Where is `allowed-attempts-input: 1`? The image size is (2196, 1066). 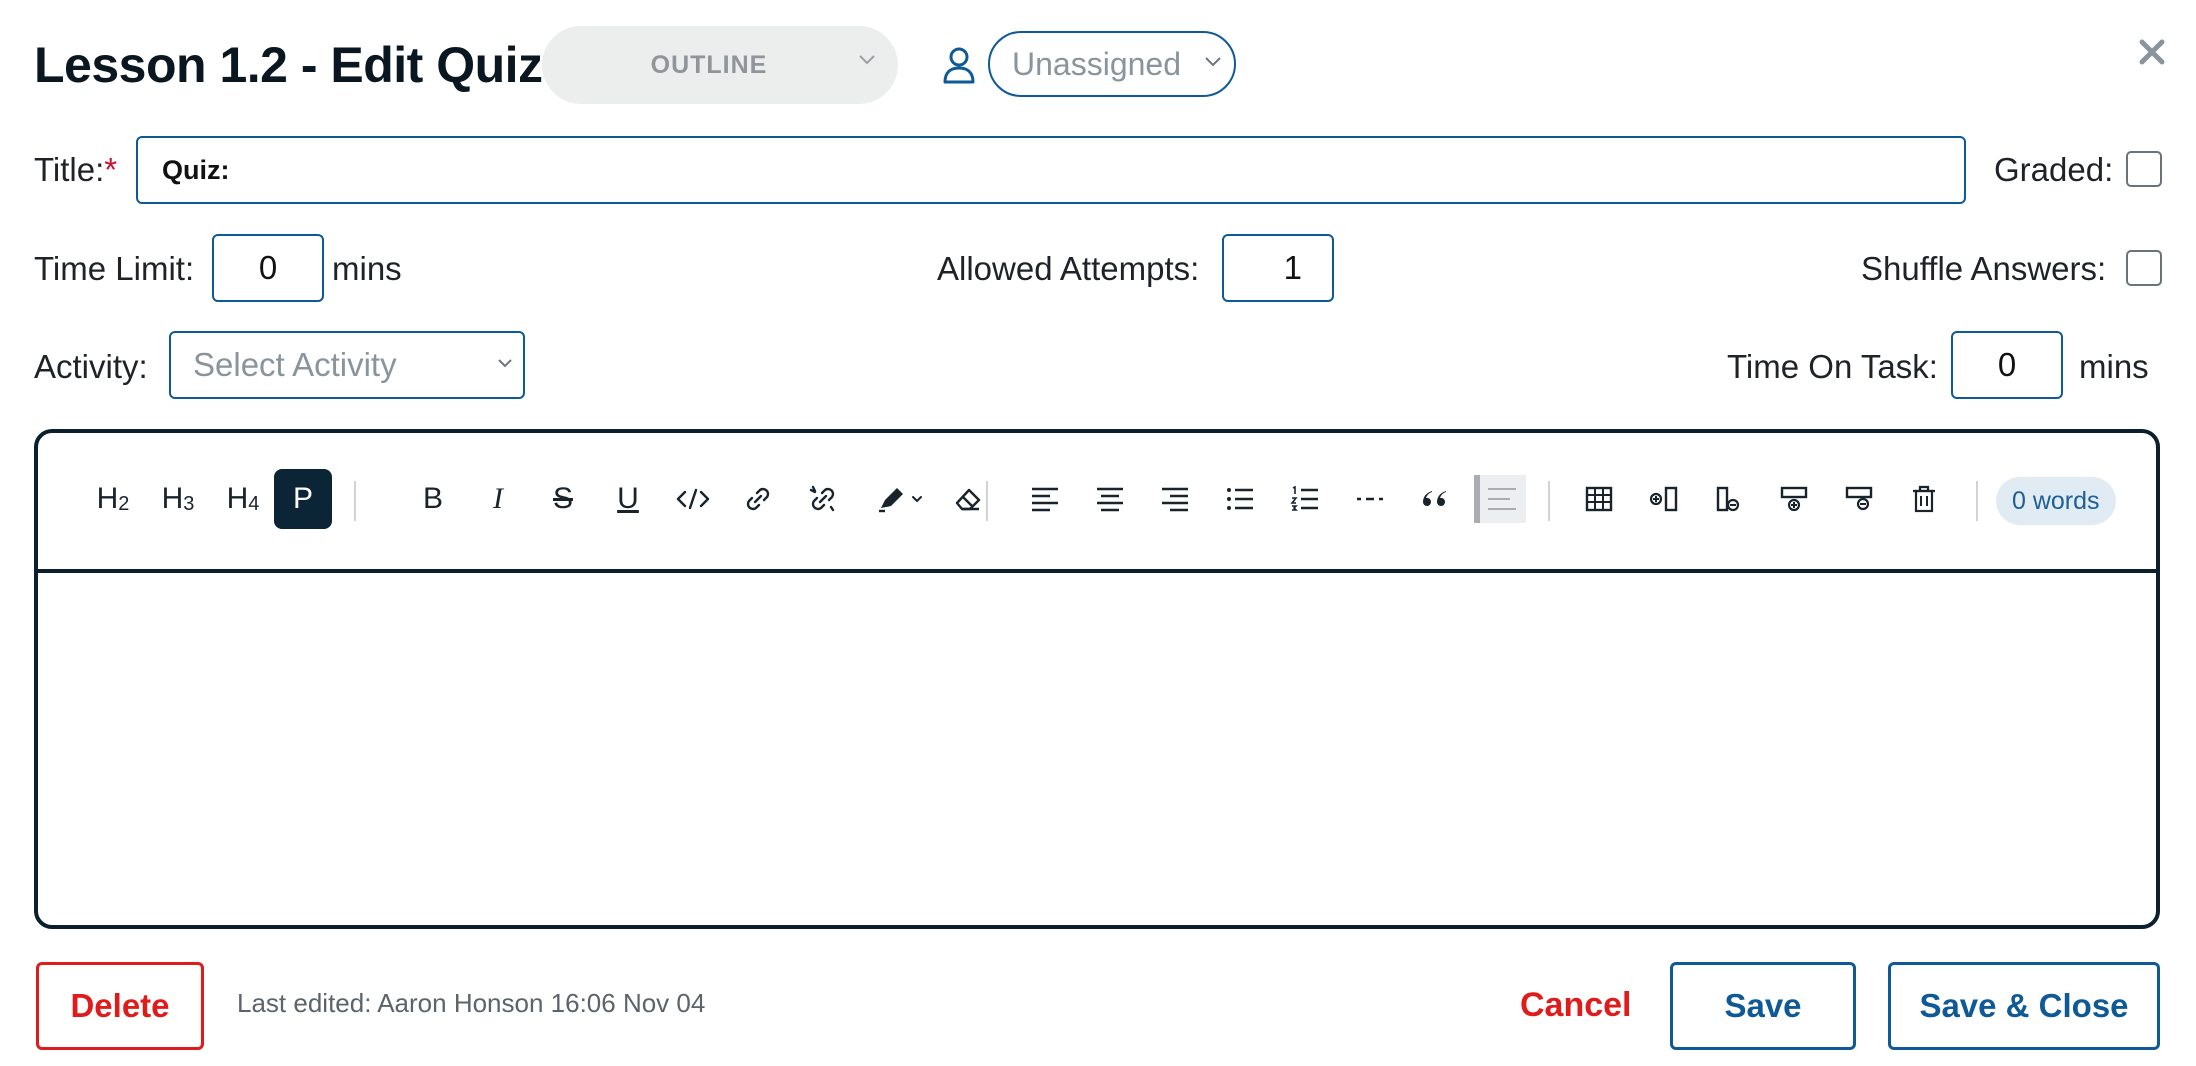
allowed-attempts-input: 1 is located at coordinates (1278, 268).